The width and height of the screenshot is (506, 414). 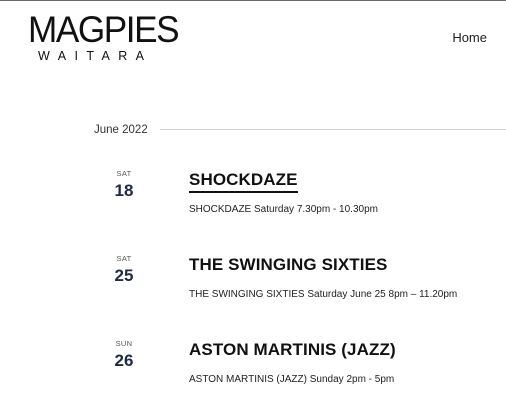 What do you see at coordinates (243, 181) in the screenshot?
I see `event-title-link: SHOCKDAZE` at bounding box center [243, 181].